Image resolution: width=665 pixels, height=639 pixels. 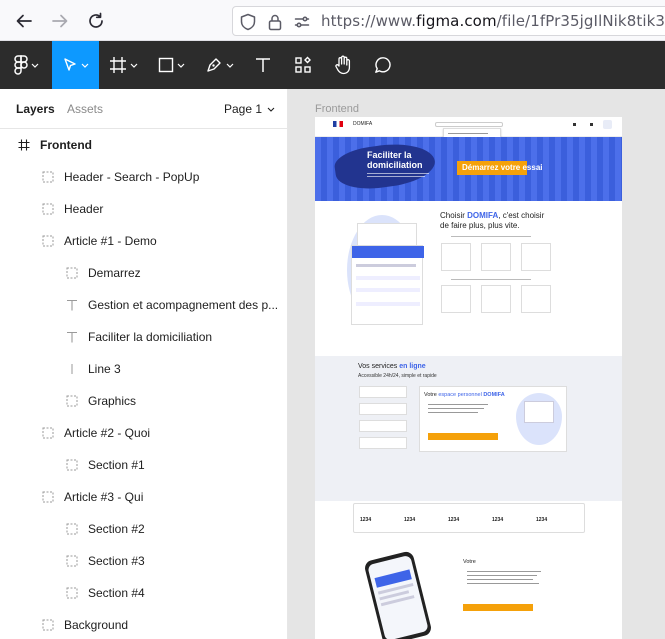 What do you see at coordinates (213, 65) in the screenshot?
I see `pen-icon` at bounding box center [213, 65].